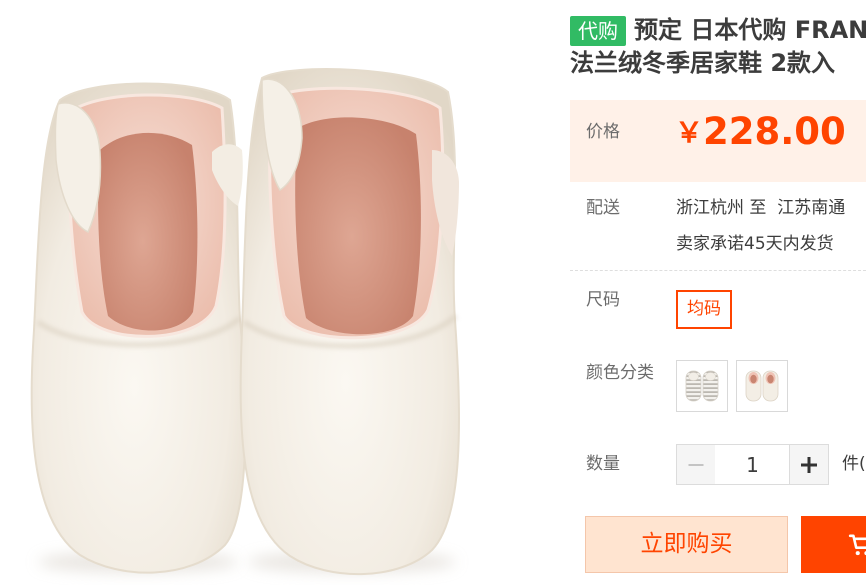  What do you see at coordinates (752, 464) in the screenshot?
I see `quantity-input` at bounding box center [752, 464].